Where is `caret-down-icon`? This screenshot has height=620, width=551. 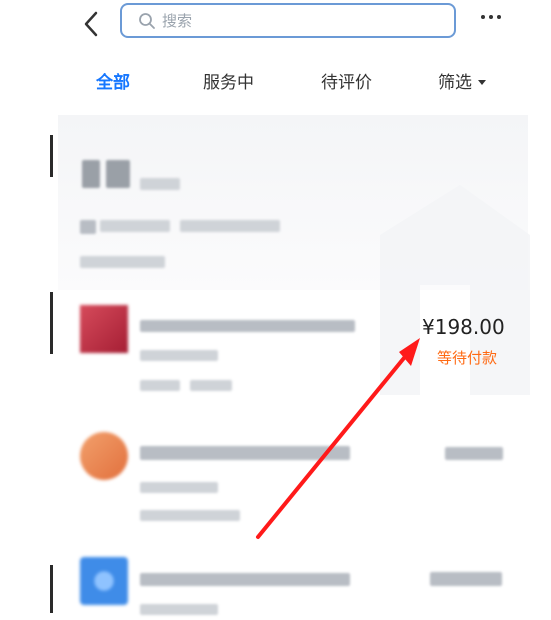
caret-down-icon is located at coordinates (482, 82).